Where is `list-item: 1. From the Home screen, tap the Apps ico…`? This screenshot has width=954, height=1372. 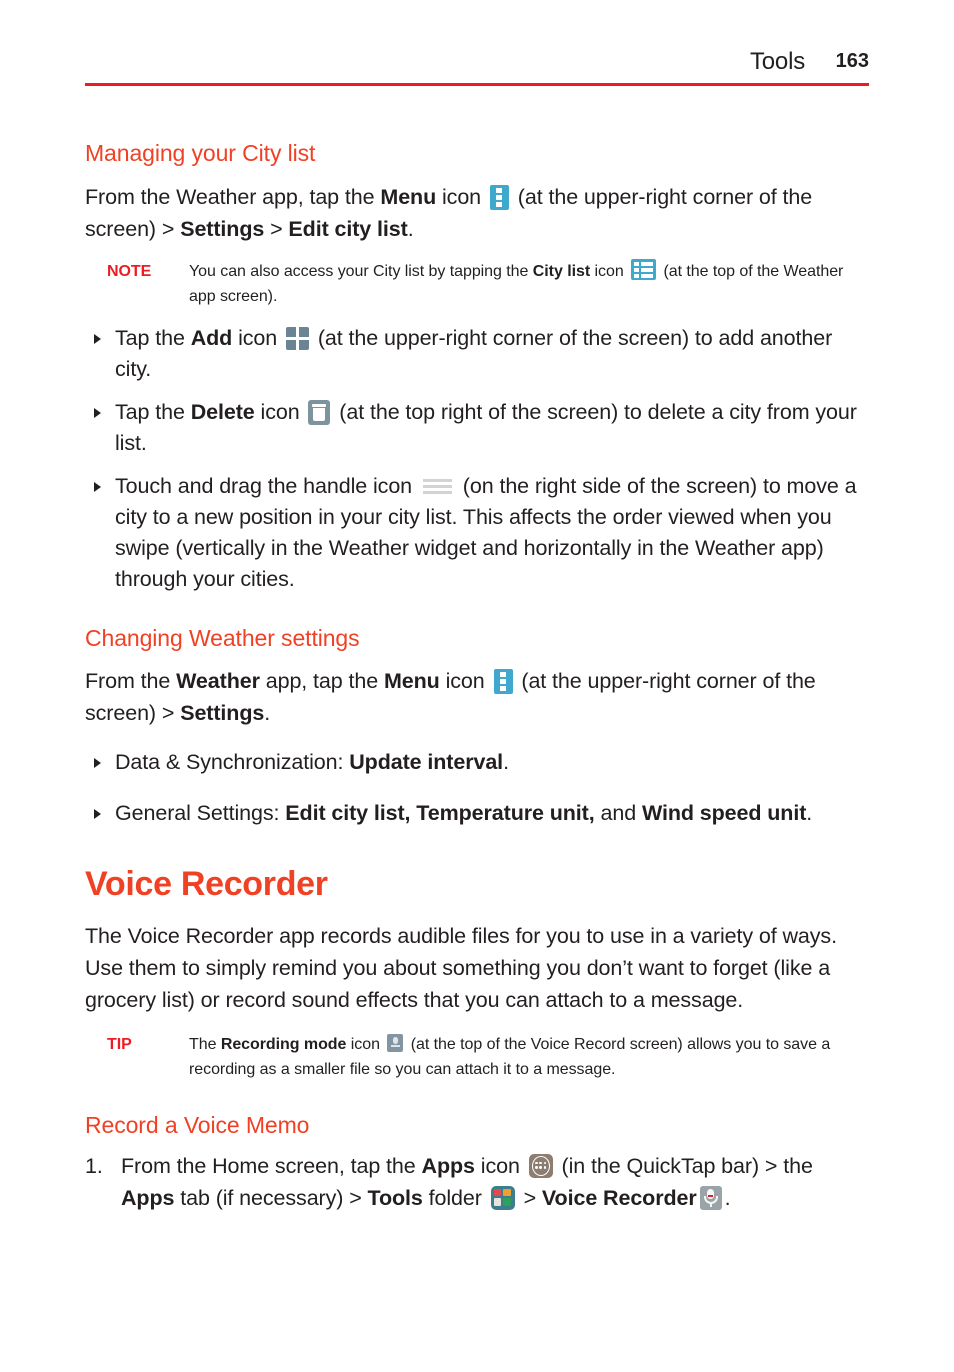
list-item: 1. From the Home screen, tap the Apps ico… is located at coordinates (477, 1182).